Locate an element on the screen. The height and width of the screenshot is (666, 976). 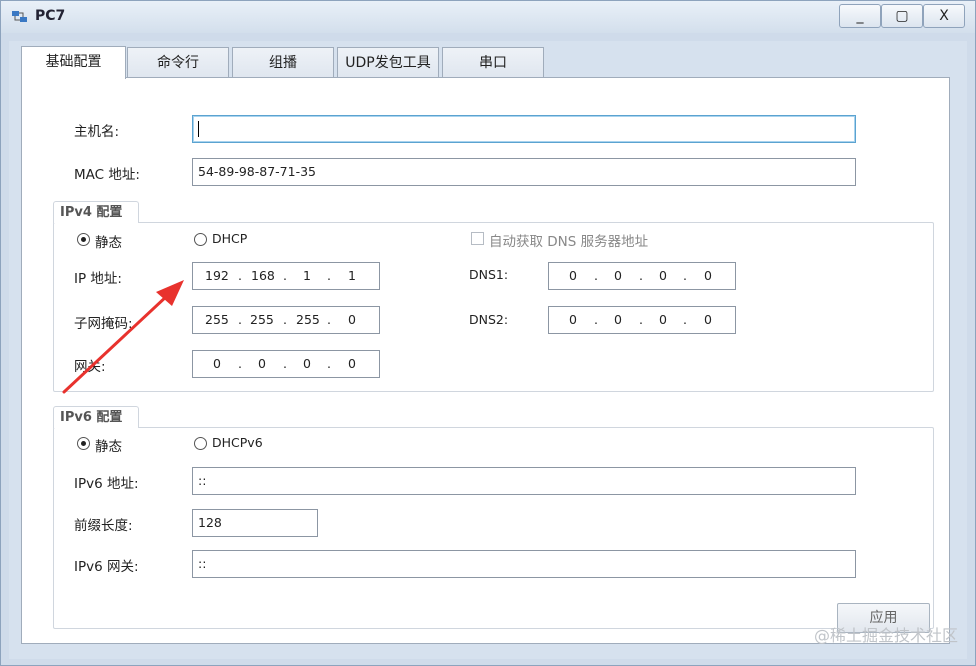
tab-basic-config: 基础配置 is located at coordinates (73, 62).